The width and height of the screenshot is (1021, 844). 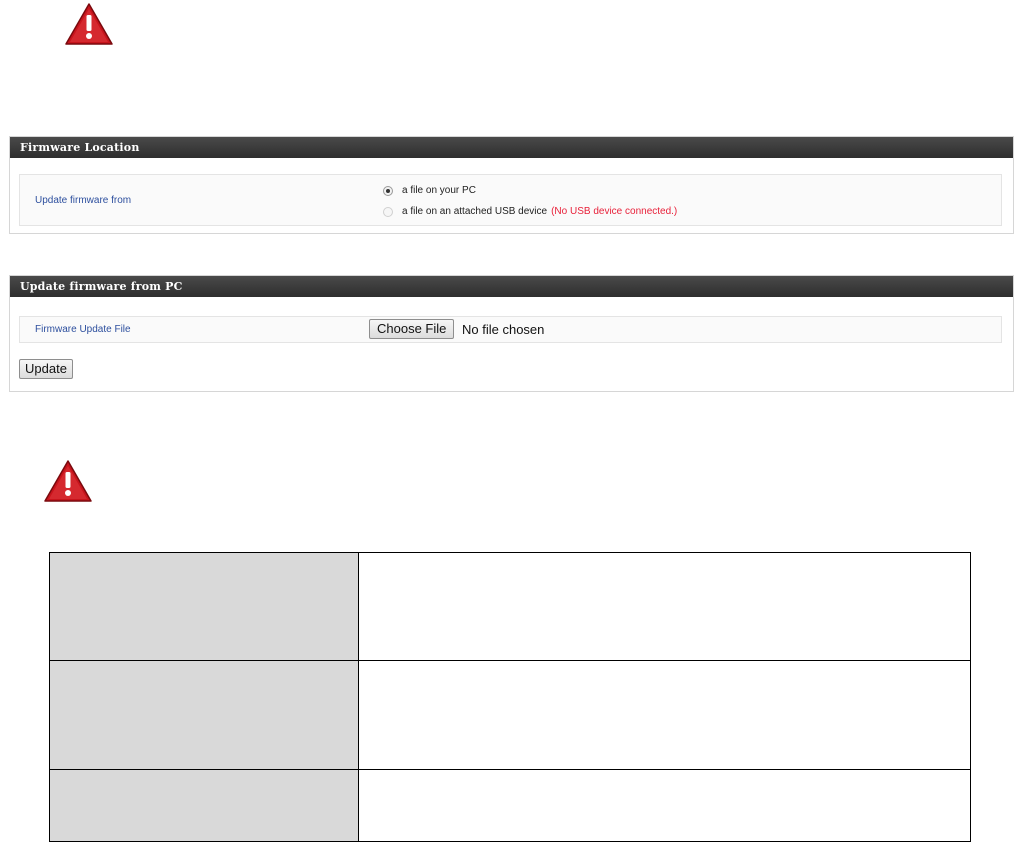 I want to click on radio-usb, so click(x=388, y=211).